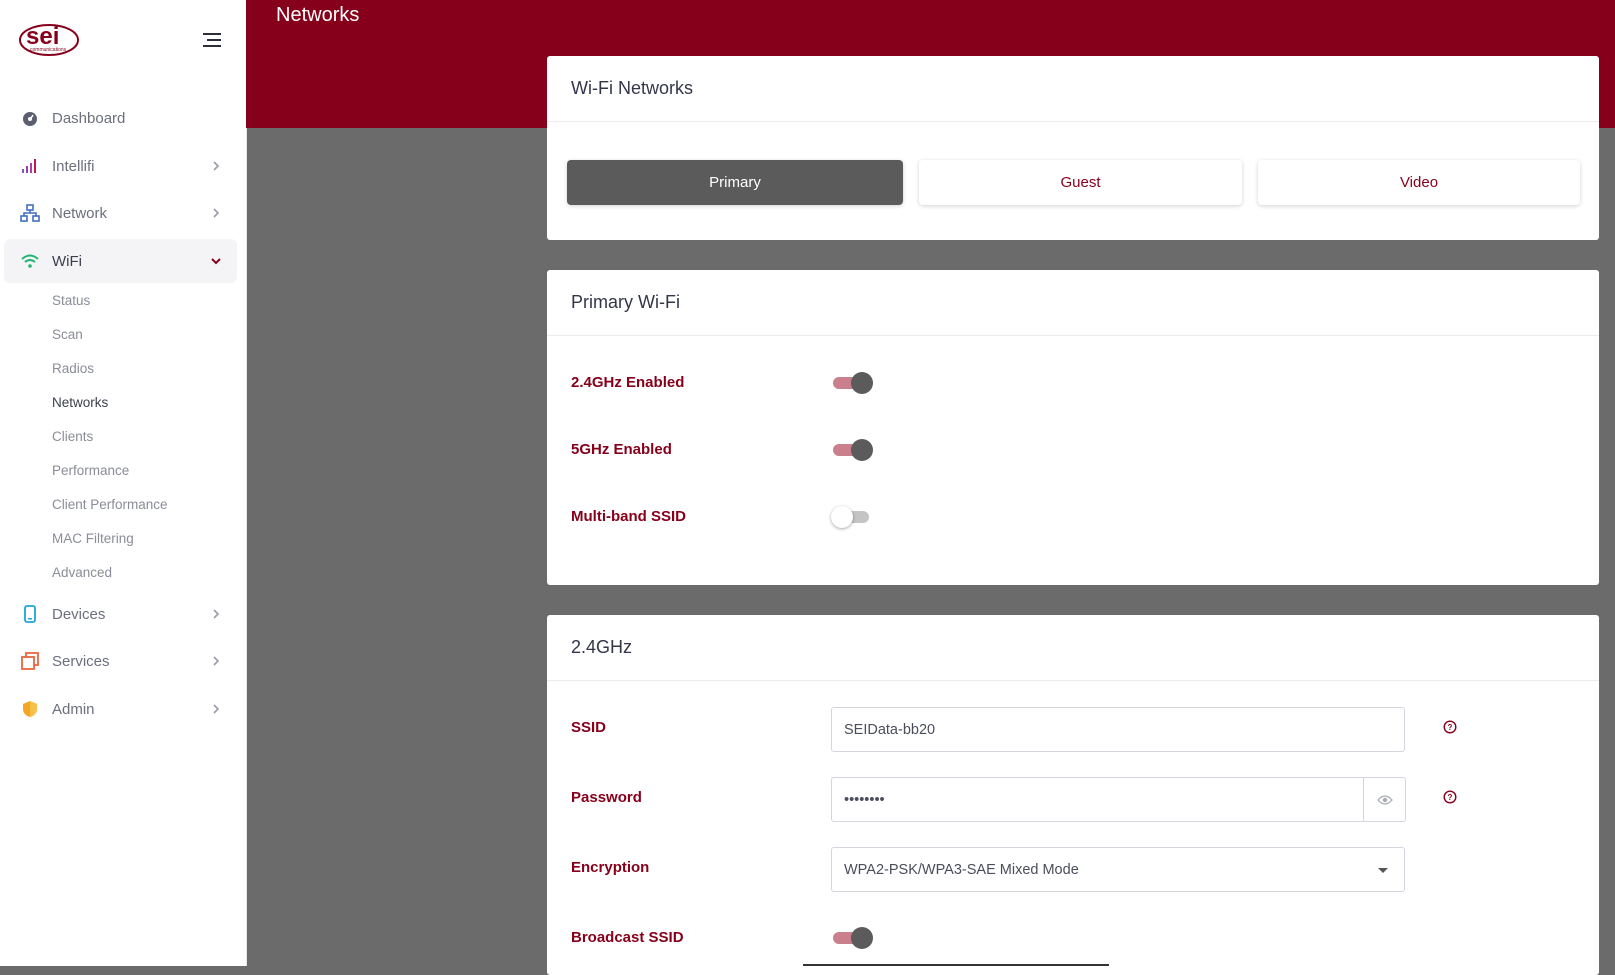  I want to click on caret-down-icon, so click(1383, 870).